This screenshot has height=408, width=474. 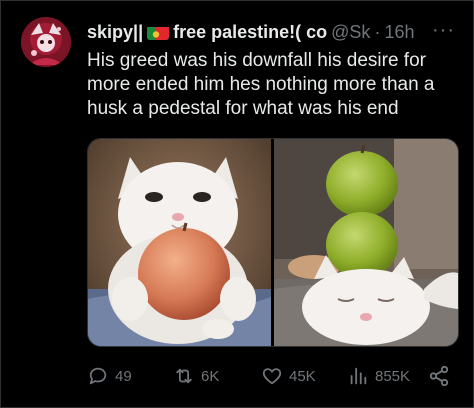 I want to click on like-count: 45K, so click(x=302, y=376).